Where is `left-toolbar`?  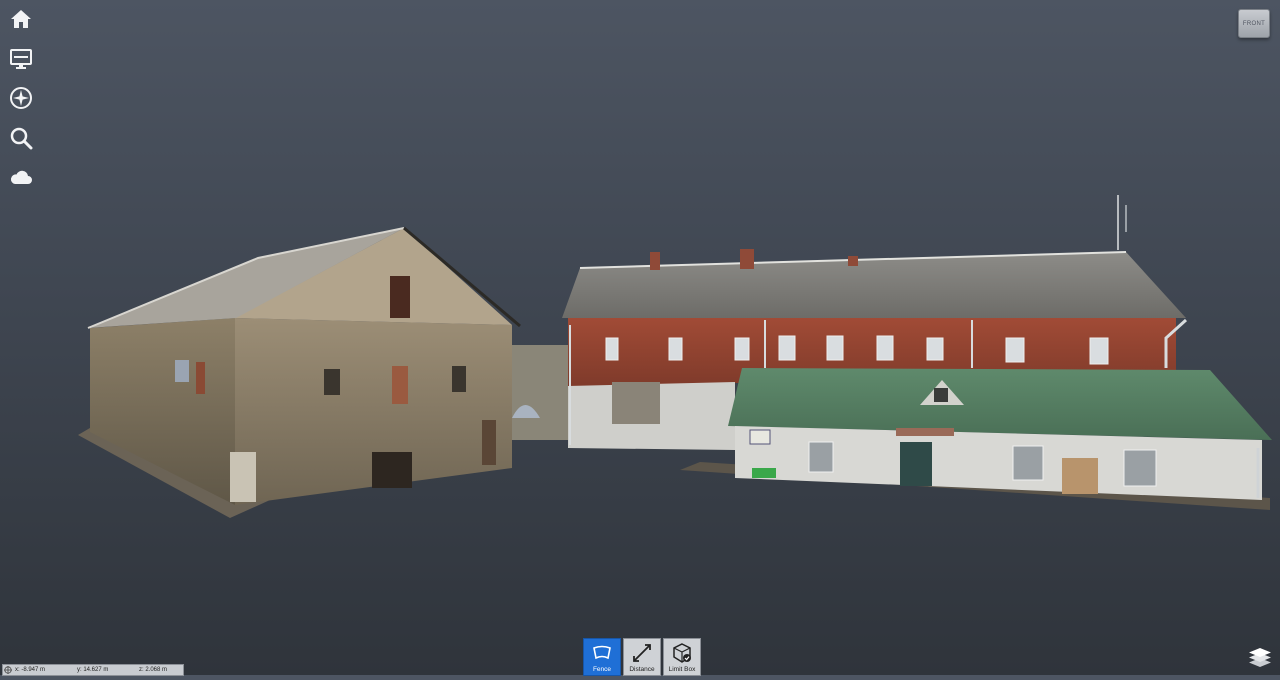 left-toolbar is located at coordinates (21, 105).